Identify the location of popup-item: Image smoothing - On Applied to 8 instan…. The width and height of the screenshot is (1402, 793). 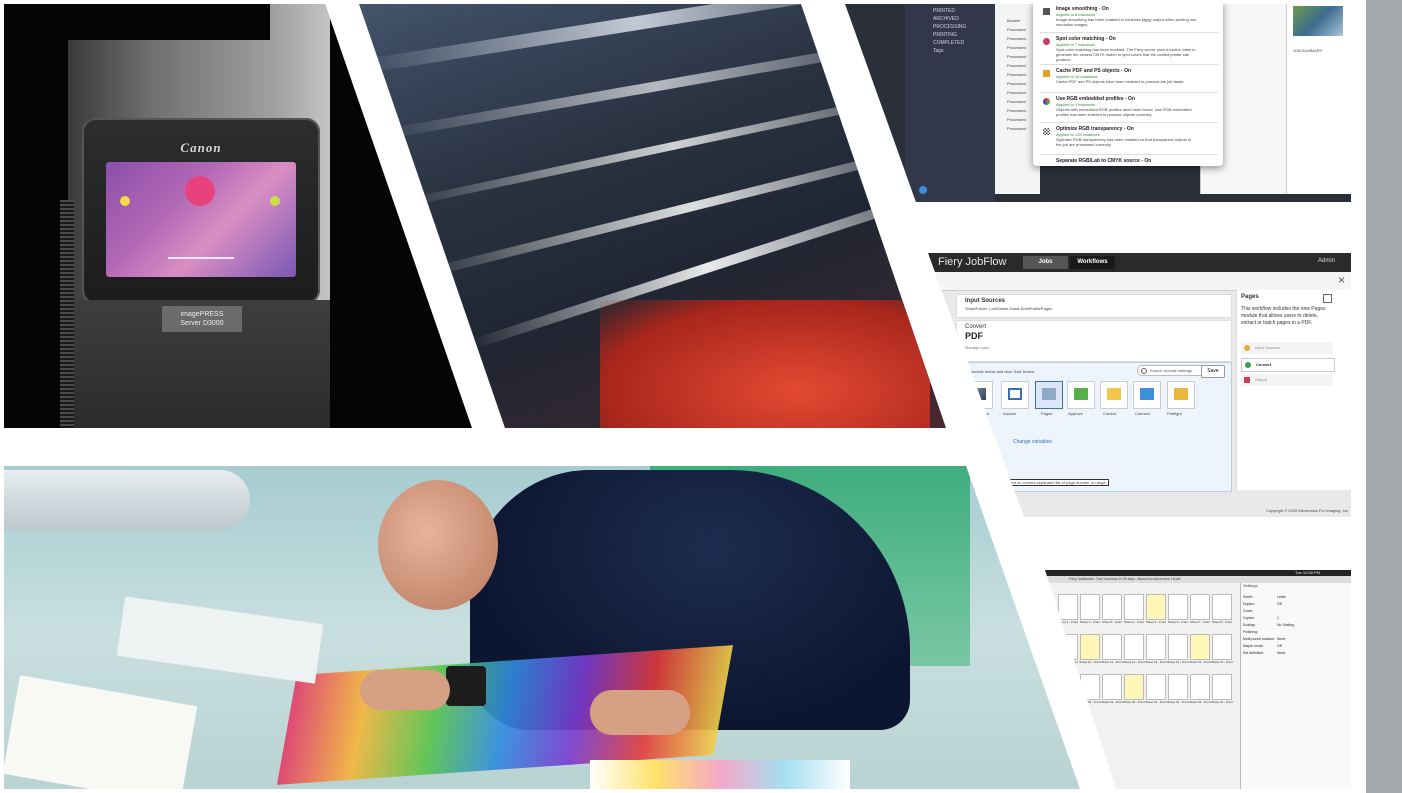
(1129, 18).